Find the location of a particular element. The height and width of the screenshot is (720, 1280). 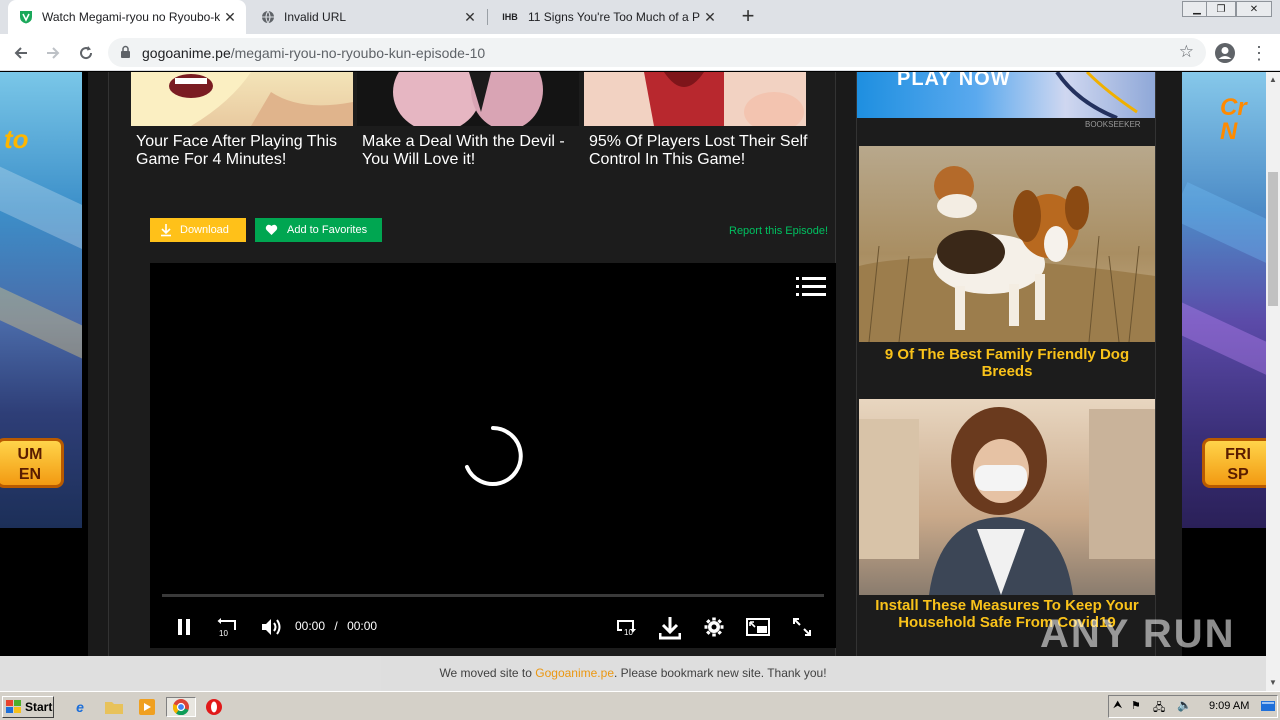

tab-title: Invalid URL is located at coordinates (315, 17).